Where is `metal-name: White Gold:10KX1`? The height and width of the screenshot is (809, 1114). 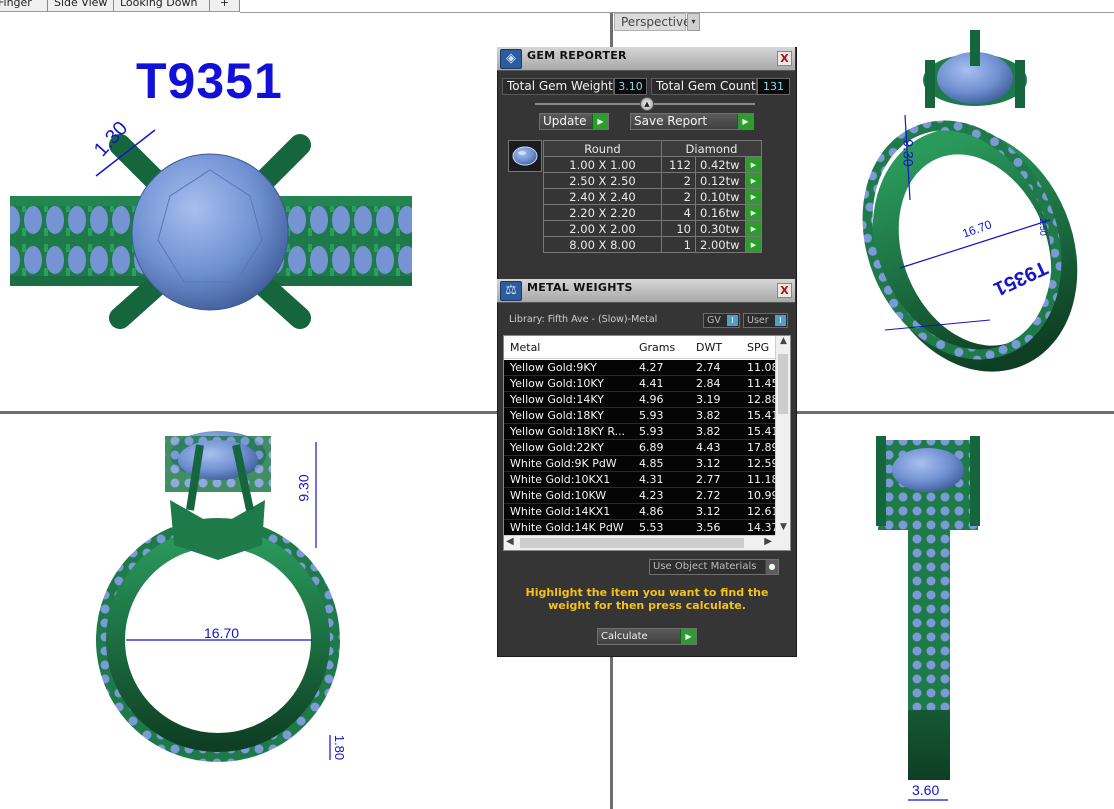 metal-name: White Gold:10KX1 is located at coordinates (560, 479).